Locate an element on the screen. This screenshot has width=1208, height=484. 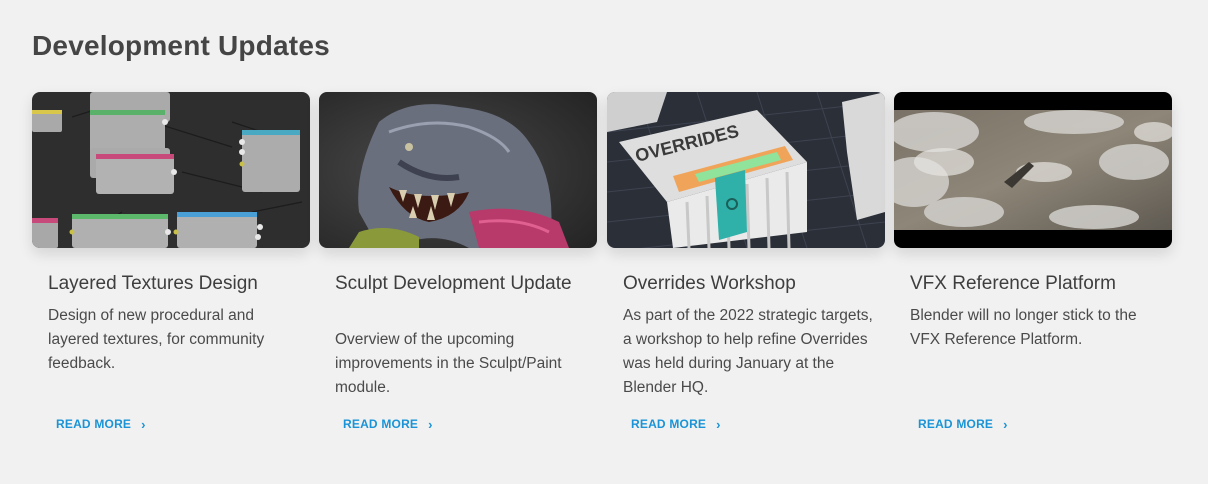
card-title: Overrides Workshop is located at coordinates (748, 284).